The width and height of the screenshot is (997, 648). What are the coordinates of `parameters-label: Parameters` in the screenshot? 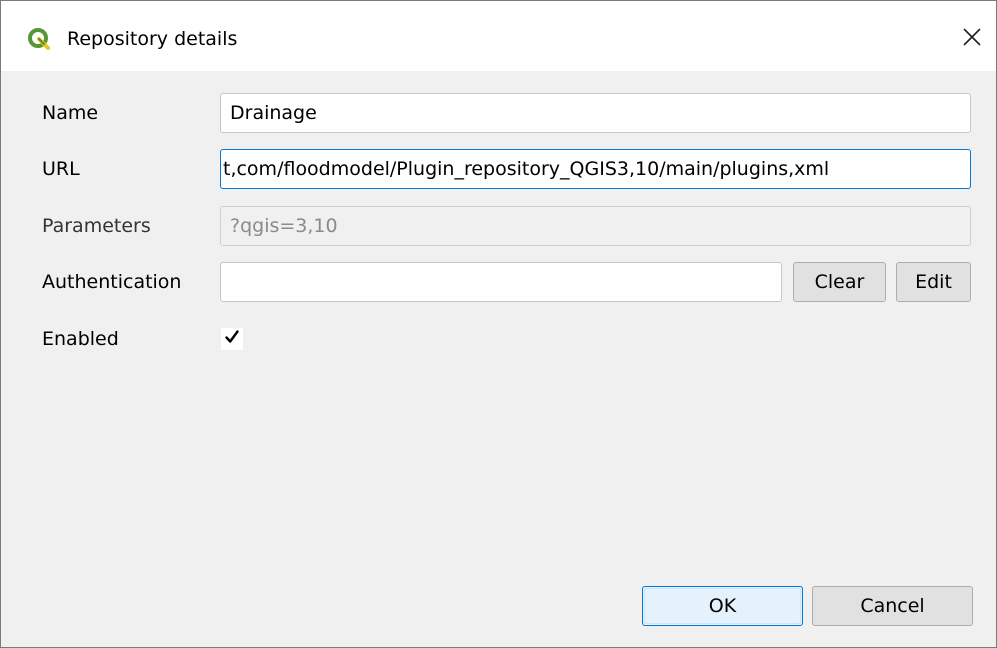 It's located at (96, 226).